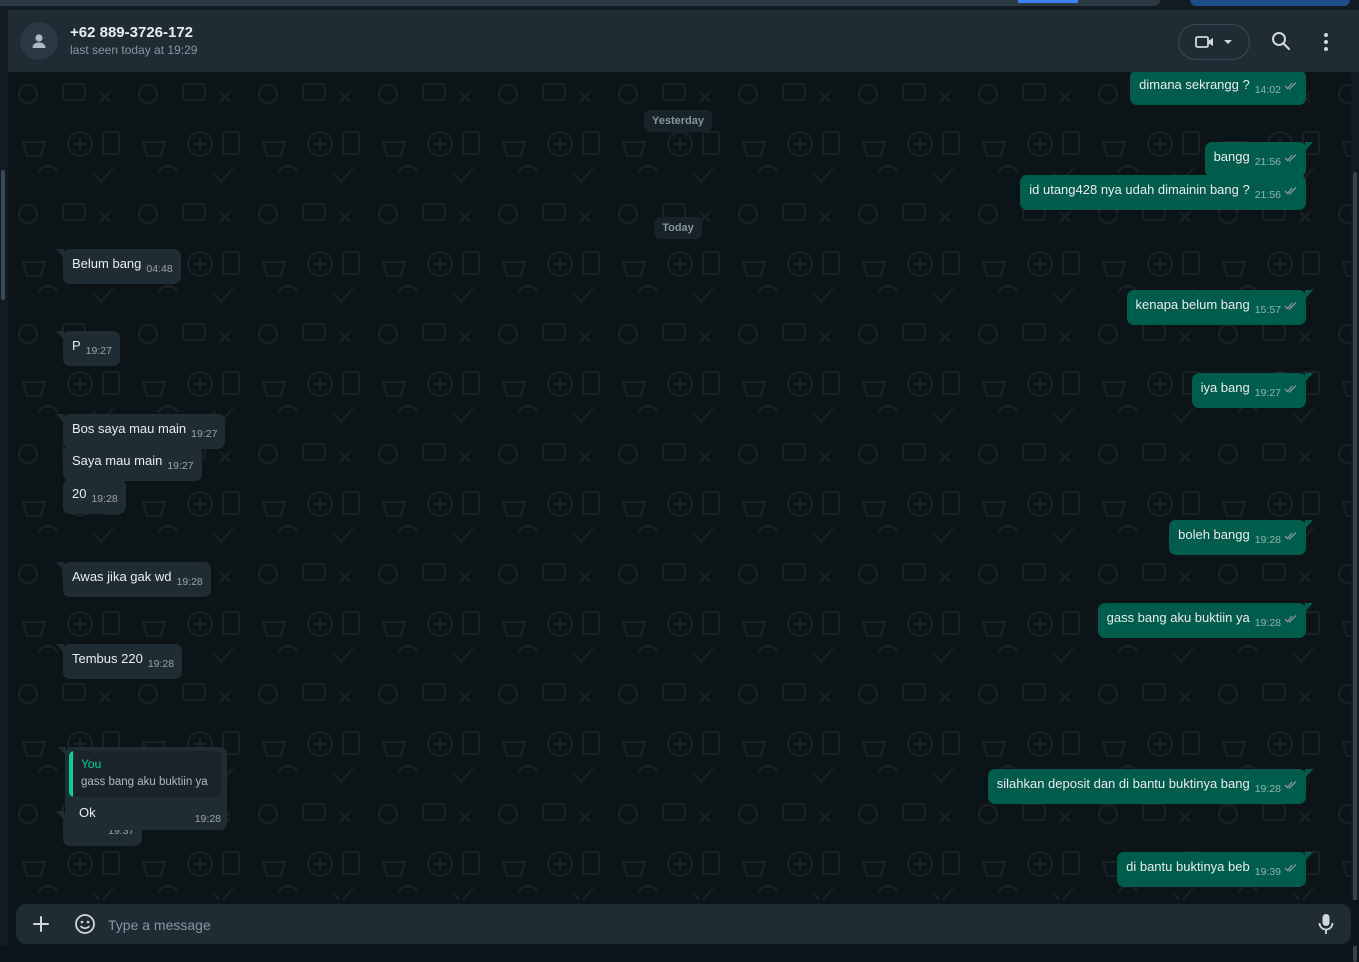  I want to click on composer-box, so click(683, 924).